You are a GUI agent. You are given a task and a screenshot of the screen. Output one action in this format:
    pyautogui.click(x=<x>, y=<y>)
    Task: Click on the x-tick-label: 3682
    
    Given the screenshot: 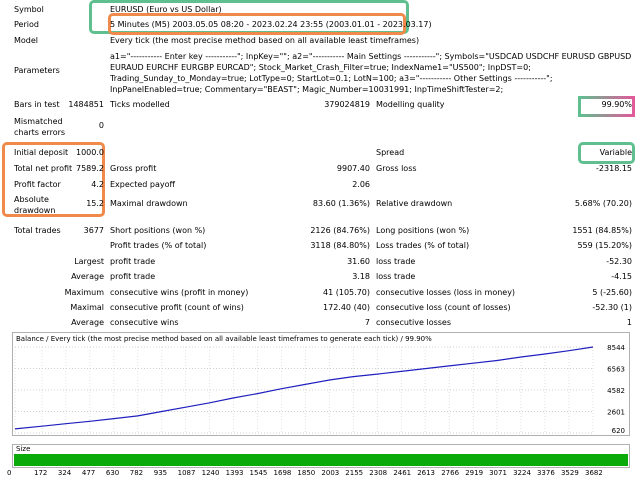 What is the action you would take?
    pyautogui.click(x=594, y=473)
    